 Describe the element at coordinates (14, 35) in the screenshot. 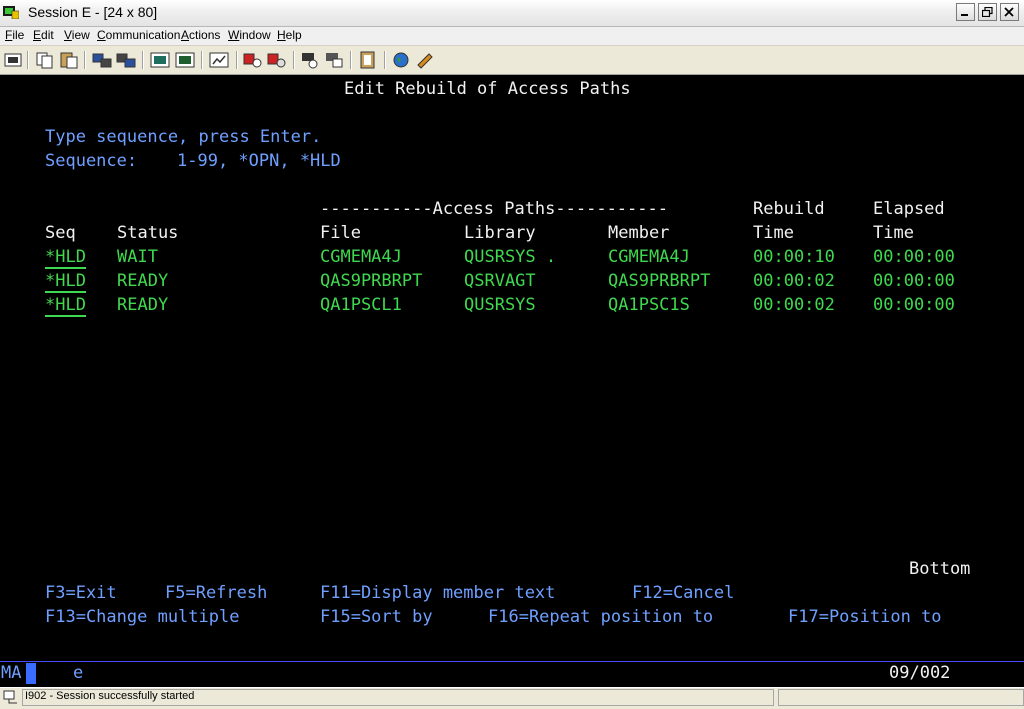

I see `menu-file: File` at that location.